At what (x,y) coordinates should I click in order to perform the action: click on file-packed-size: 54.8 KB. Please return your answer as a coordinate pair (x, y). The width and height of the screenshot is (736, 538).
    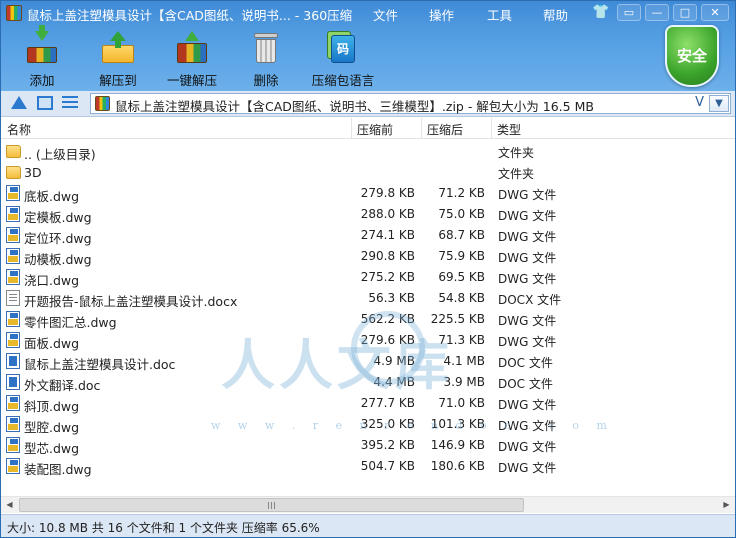
    Looking at the image, I should click on (461, 298).